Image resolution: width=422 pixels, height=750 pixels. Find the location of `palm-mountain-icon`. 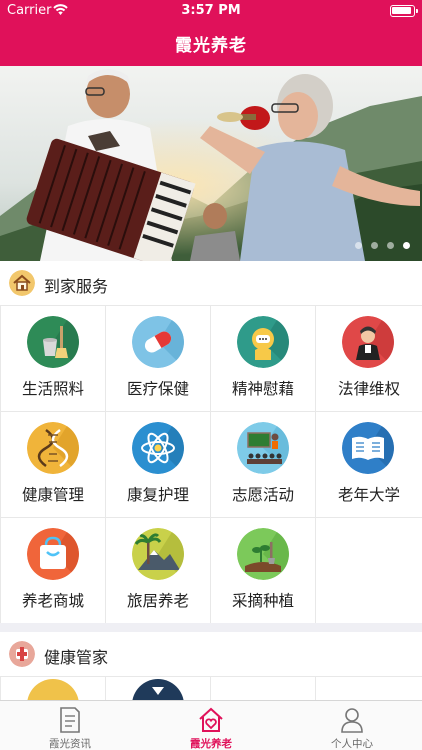

palm-mountain-icon is located at coordinates (158, 554).